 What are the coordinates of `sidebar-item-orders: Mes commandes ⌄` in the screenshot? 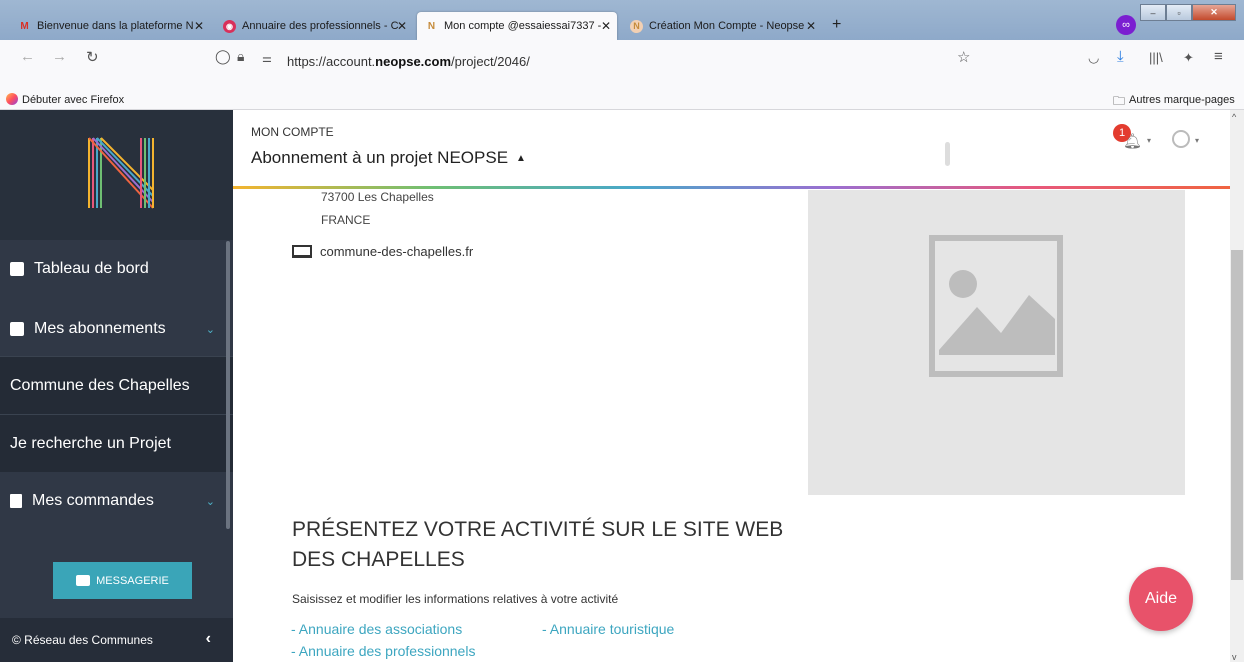 It's located at (116, 501).